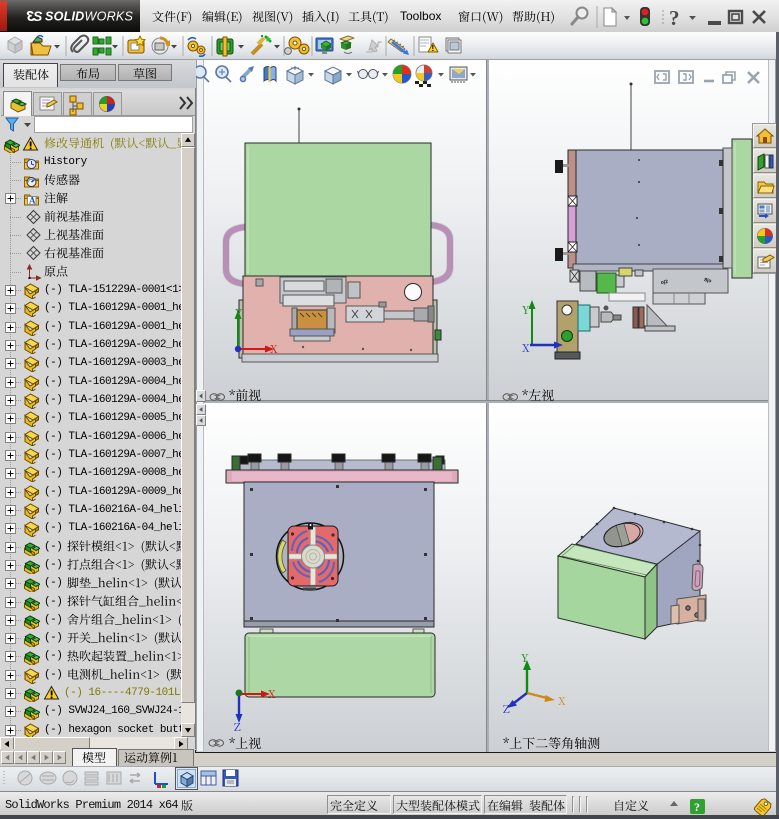 Image resolution: width=779 pixels, height=819 pixels. Describe the element at coordinates (664, 282) in the screenshot. I see `svg-text: o|2` at that location.